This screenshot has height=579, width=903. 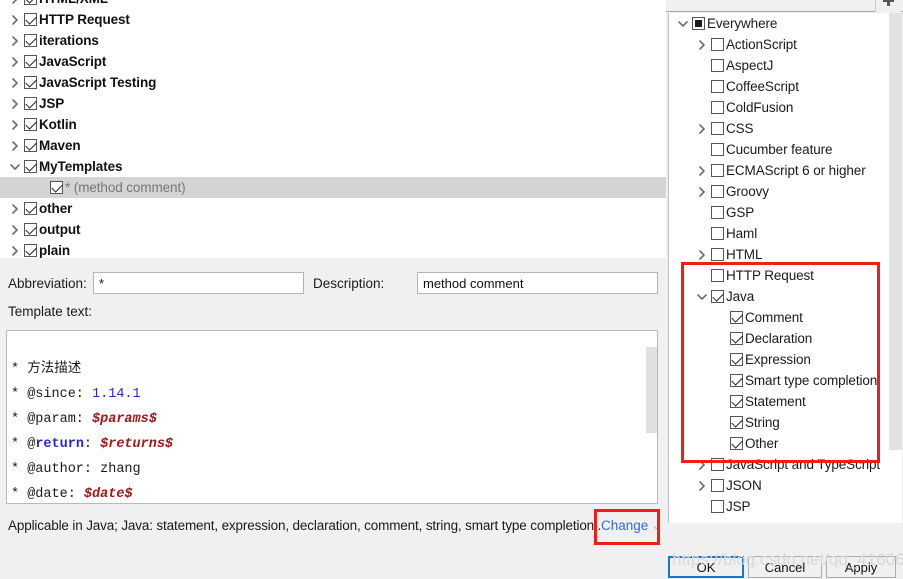 What do you see at coordinates (698, 23) in the screenshot?
I see `checkbox-partial` at bounding box center [698, 23].